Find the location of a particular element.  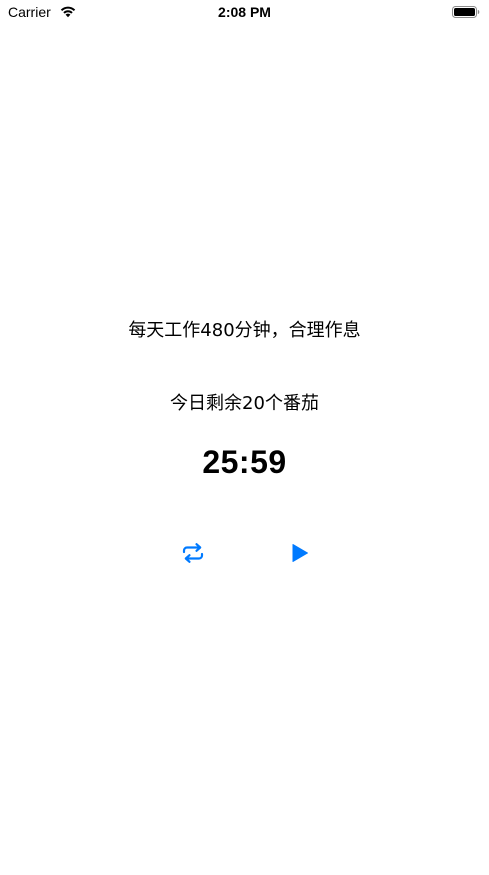

status-bar: Carrier 2:08 PM is located at coordinates (244, 13).